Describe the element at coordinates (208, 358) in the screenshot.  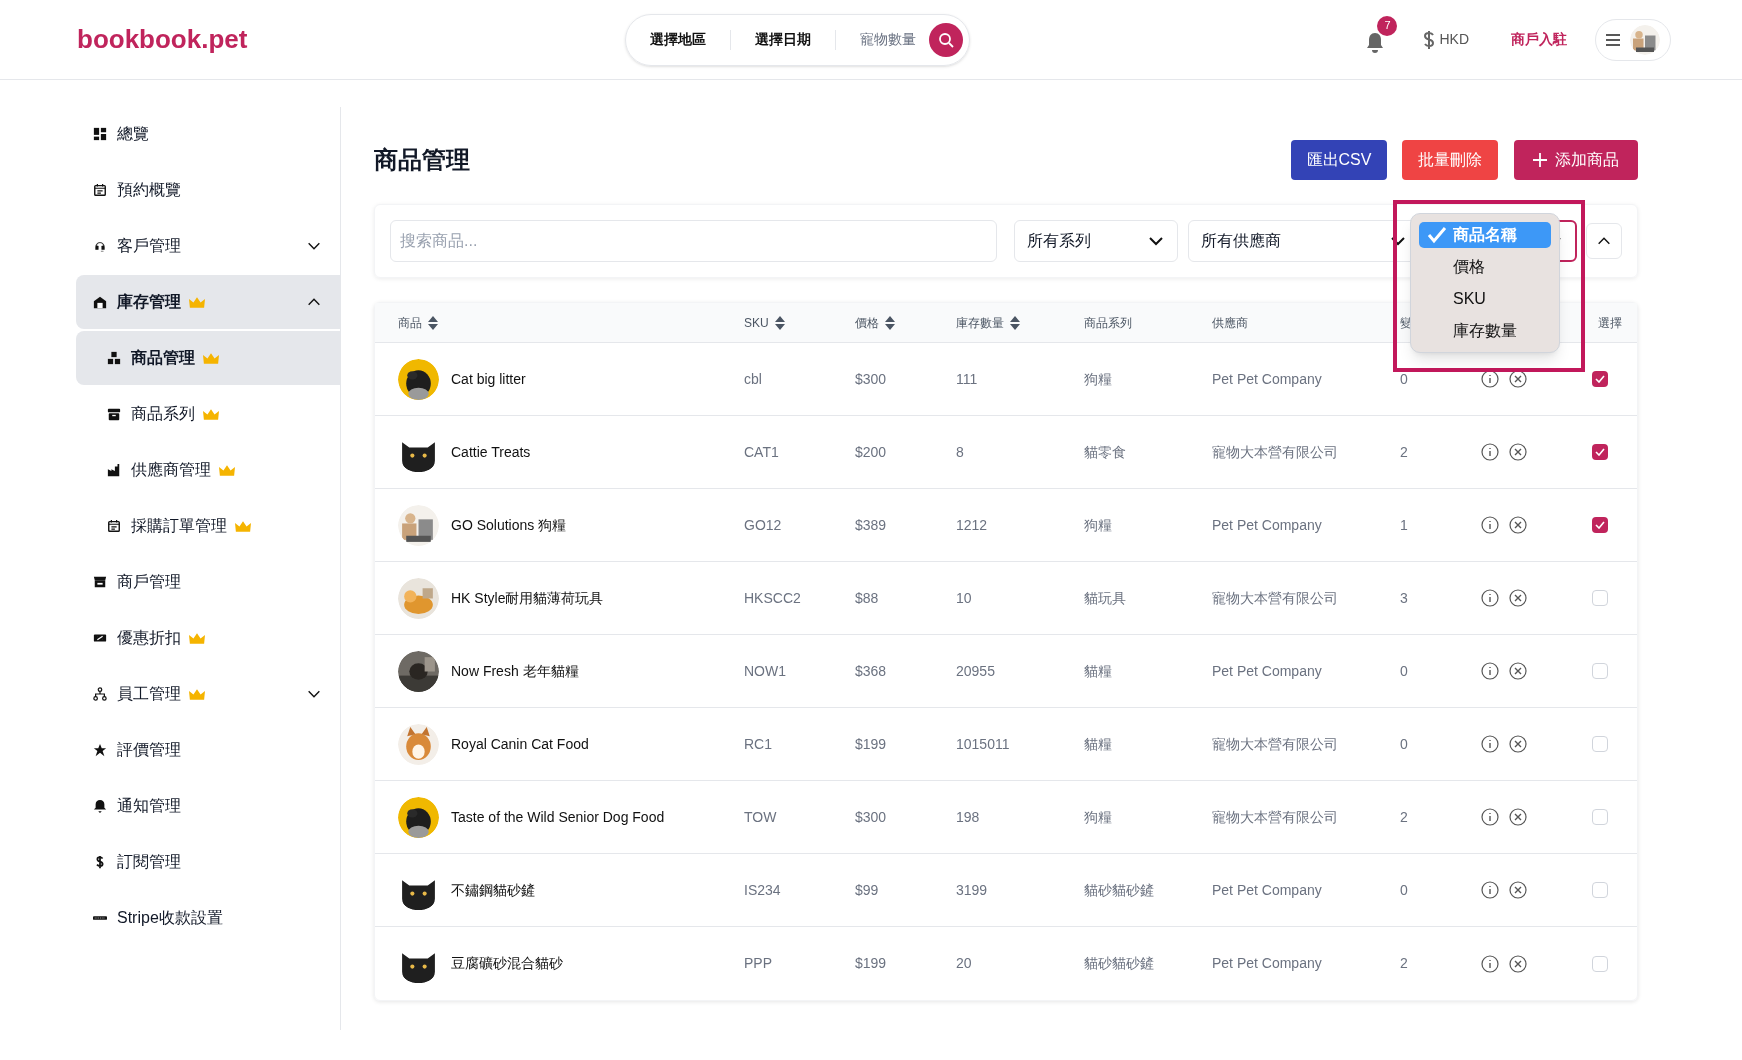
I see `sidebar-item: 商品管理` at that location.